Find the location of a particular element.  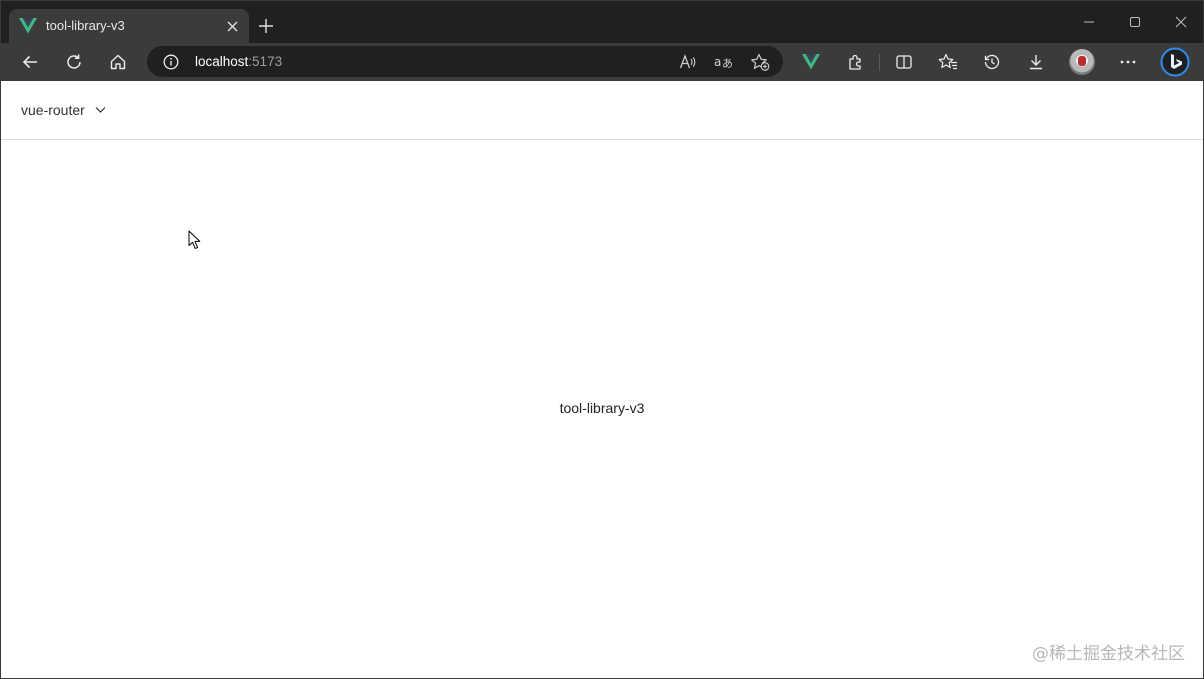

more-icon is located at coordinates (1128, 62).